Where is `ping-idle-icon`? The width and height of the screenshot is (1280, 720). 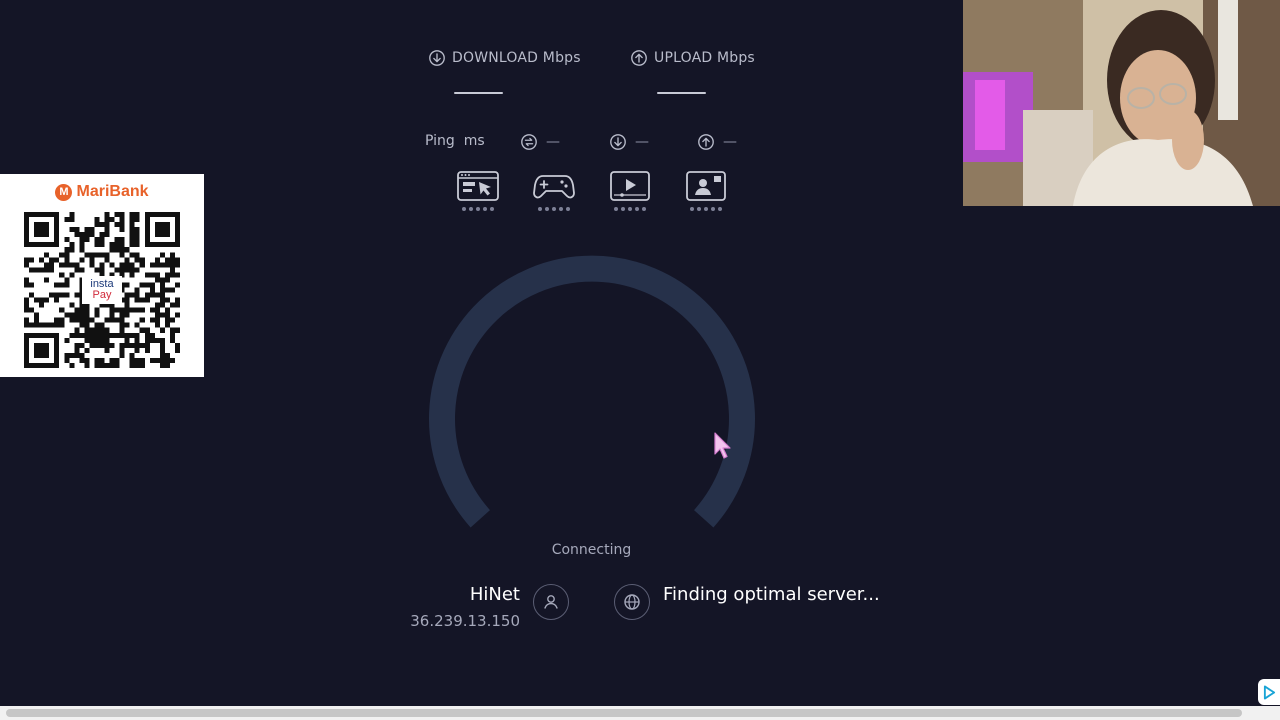
ping-idle-icon is located at coordinates (529, 142).